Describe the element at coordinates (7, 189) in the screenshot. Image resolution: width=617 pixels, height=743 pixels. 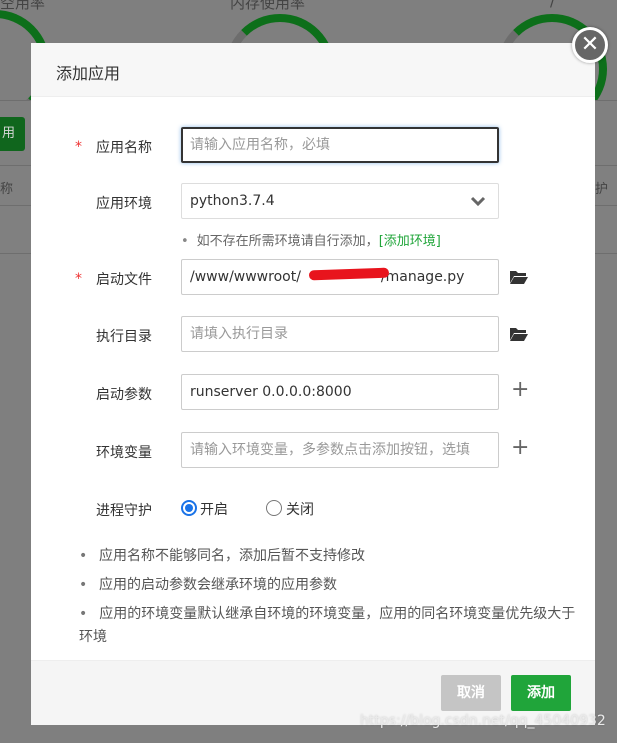
I see `bg-column-header: 称` at that location.